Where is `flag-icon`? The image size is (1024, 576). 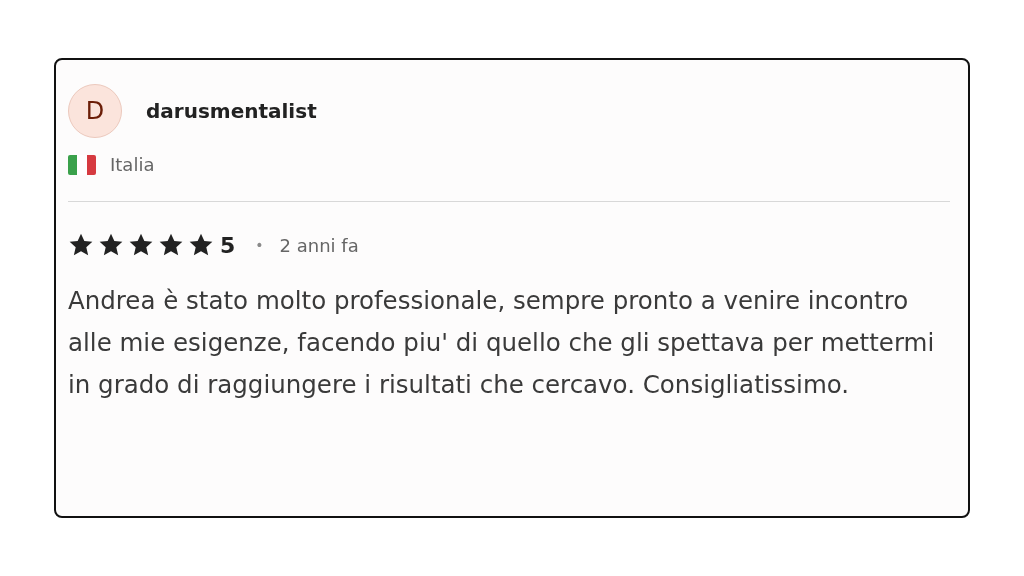
flag-icon is located at coordinates (82, 164).